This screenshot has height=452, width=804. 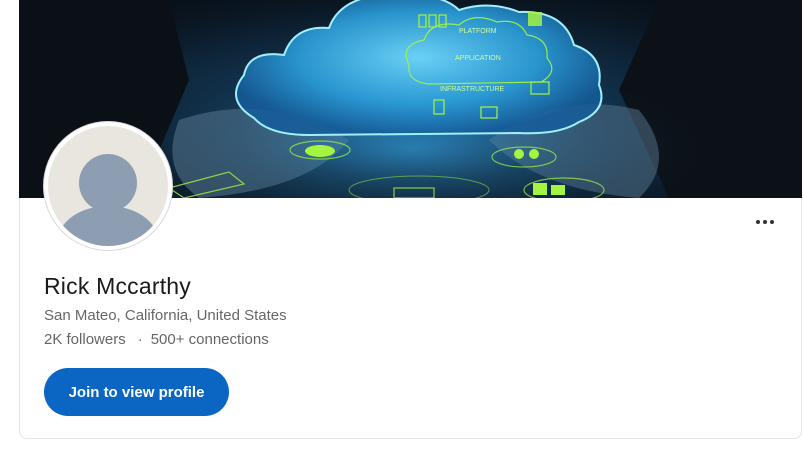 I want to click on profile-name: Rick Mccarthy, so click(x=118, y=286).